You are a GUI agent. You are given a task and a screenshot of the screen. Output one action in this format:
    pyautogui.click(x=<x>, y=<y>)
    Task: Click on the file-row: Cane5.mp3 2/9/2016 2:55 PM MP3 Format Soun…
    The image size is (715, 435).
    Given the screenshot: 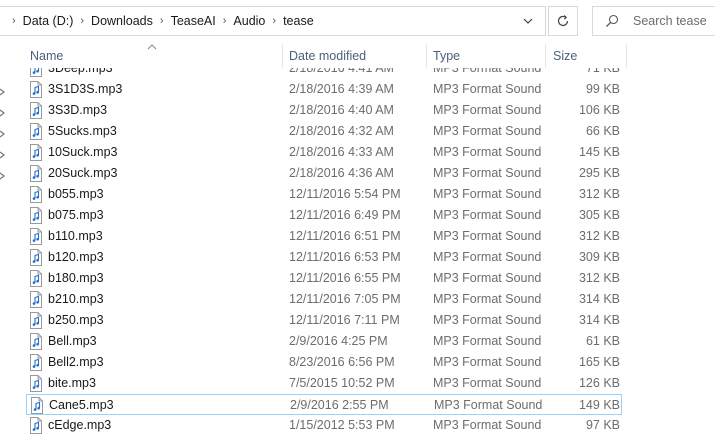 What is the action you would take?
    pyautogui.click(x=324, y=404)
    